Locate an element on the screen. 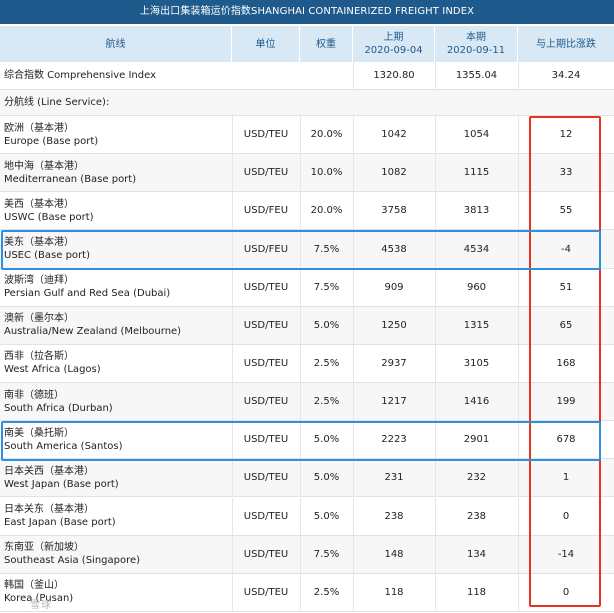 The height and width of the screenshot is (613, 614). curr-value-cell: 1115 is located at coordinates (476, 172).